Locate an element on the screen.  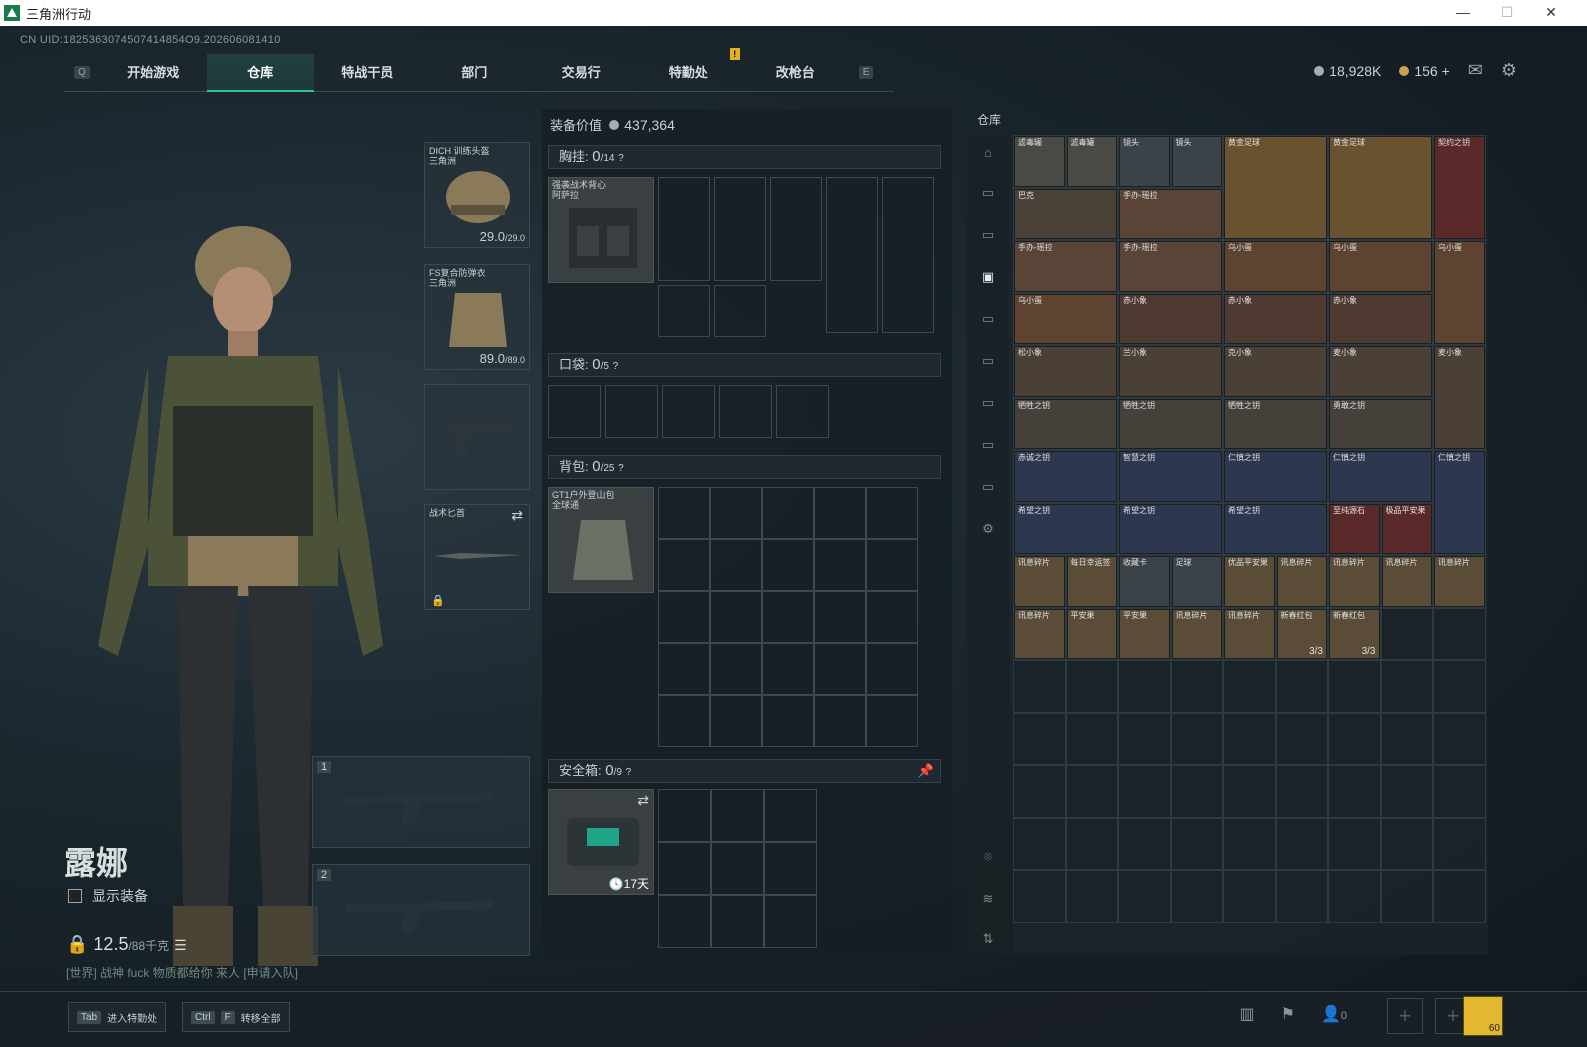
primary-weapon-slot-1: 1 is located at coordinates (421, 802).